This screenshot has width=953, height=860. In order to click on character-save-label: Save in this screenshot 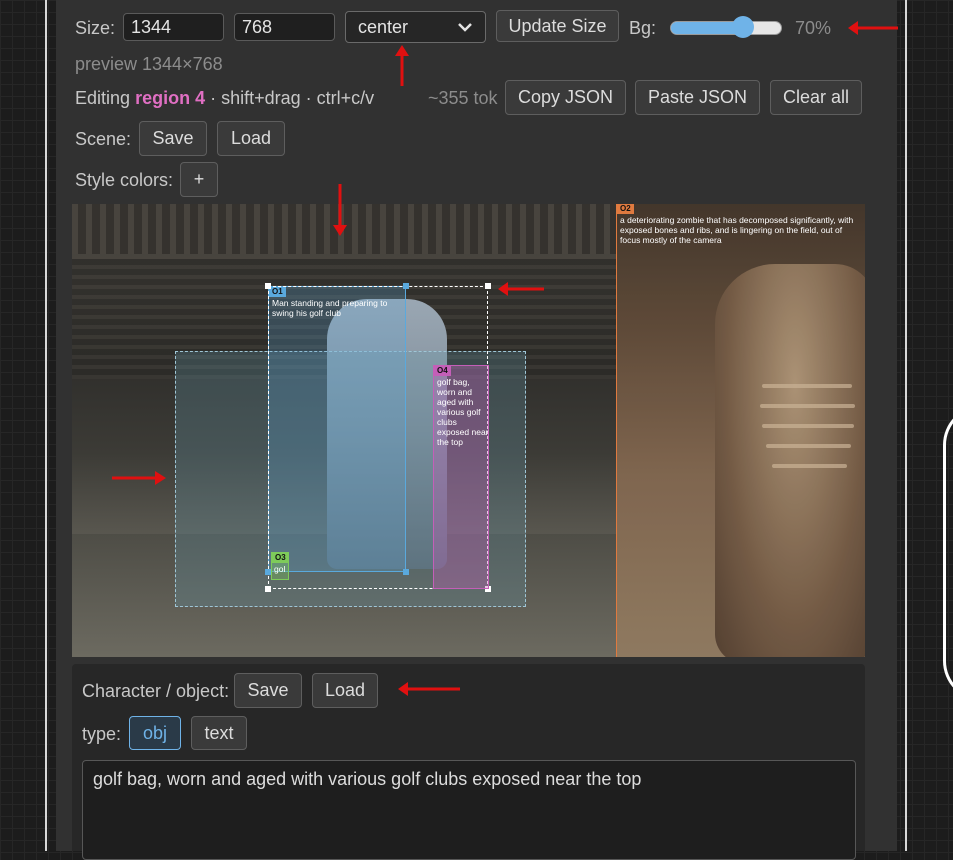, I will do `click(268, 690)`.